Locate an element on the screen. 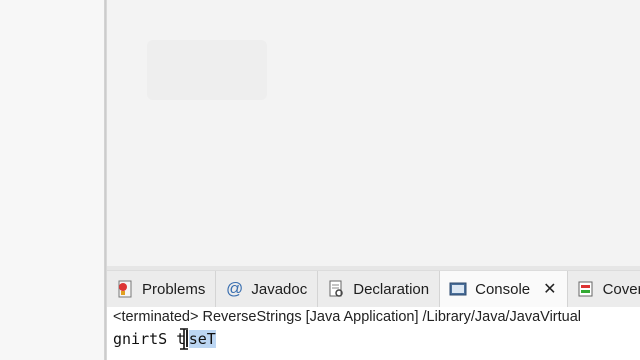 The height and width of the screenshot is (360, 640). tab-label: Cover is located at coordinates (621, 289).